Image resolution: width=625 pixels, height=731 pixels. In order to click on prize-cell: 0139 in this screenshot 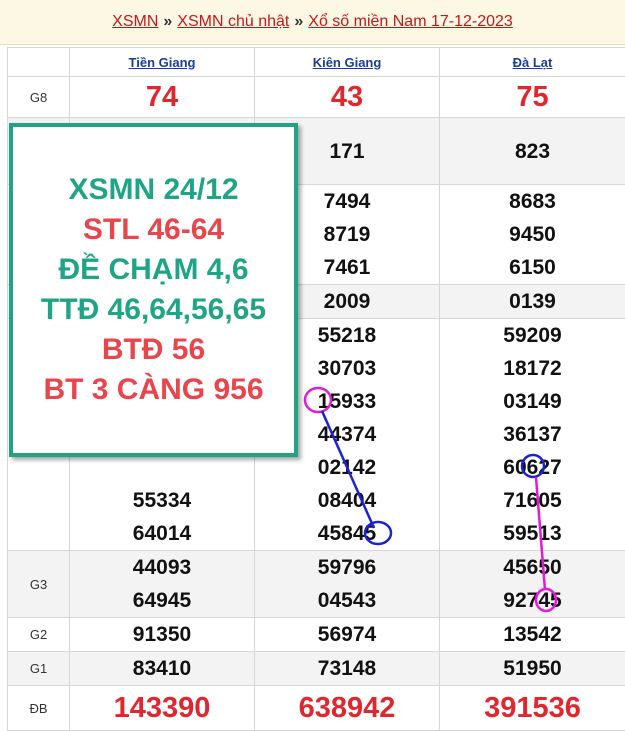, I will do `click(532, 302)`.